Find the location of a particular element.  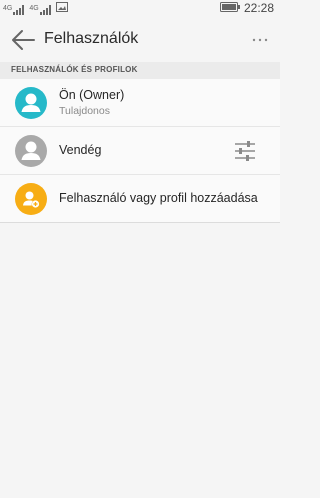

sliders-icon is located at coordinates (245, 151).